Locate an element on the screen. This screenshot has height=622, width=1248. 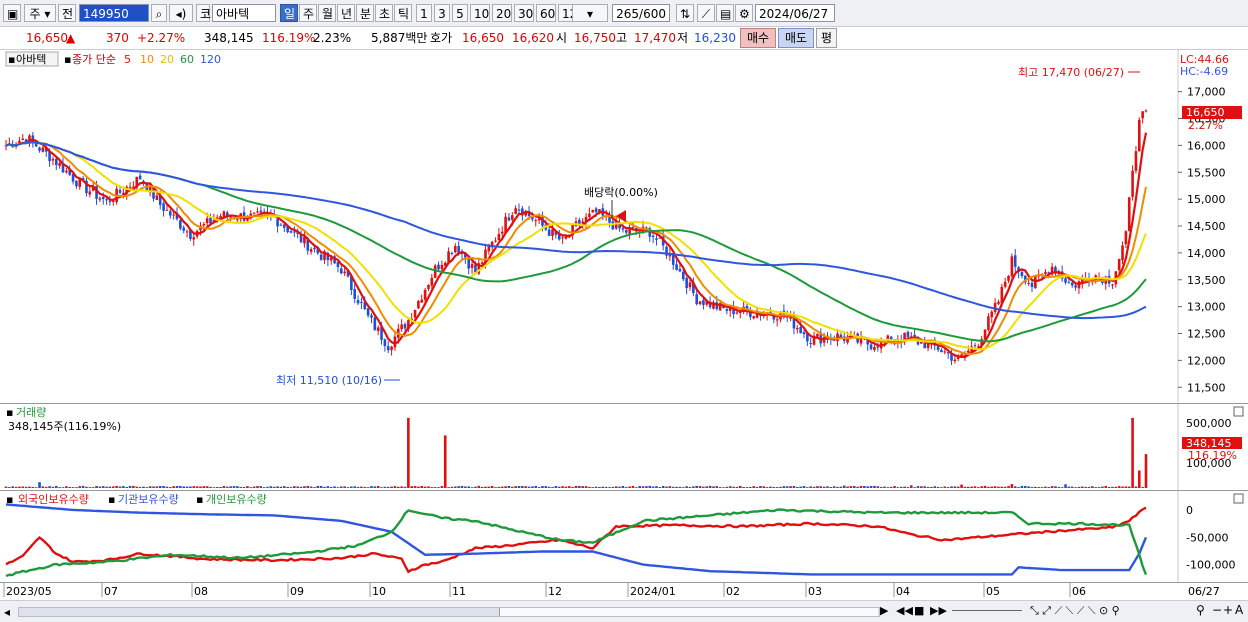
zoom-slider is located at coordinates (987, 610).